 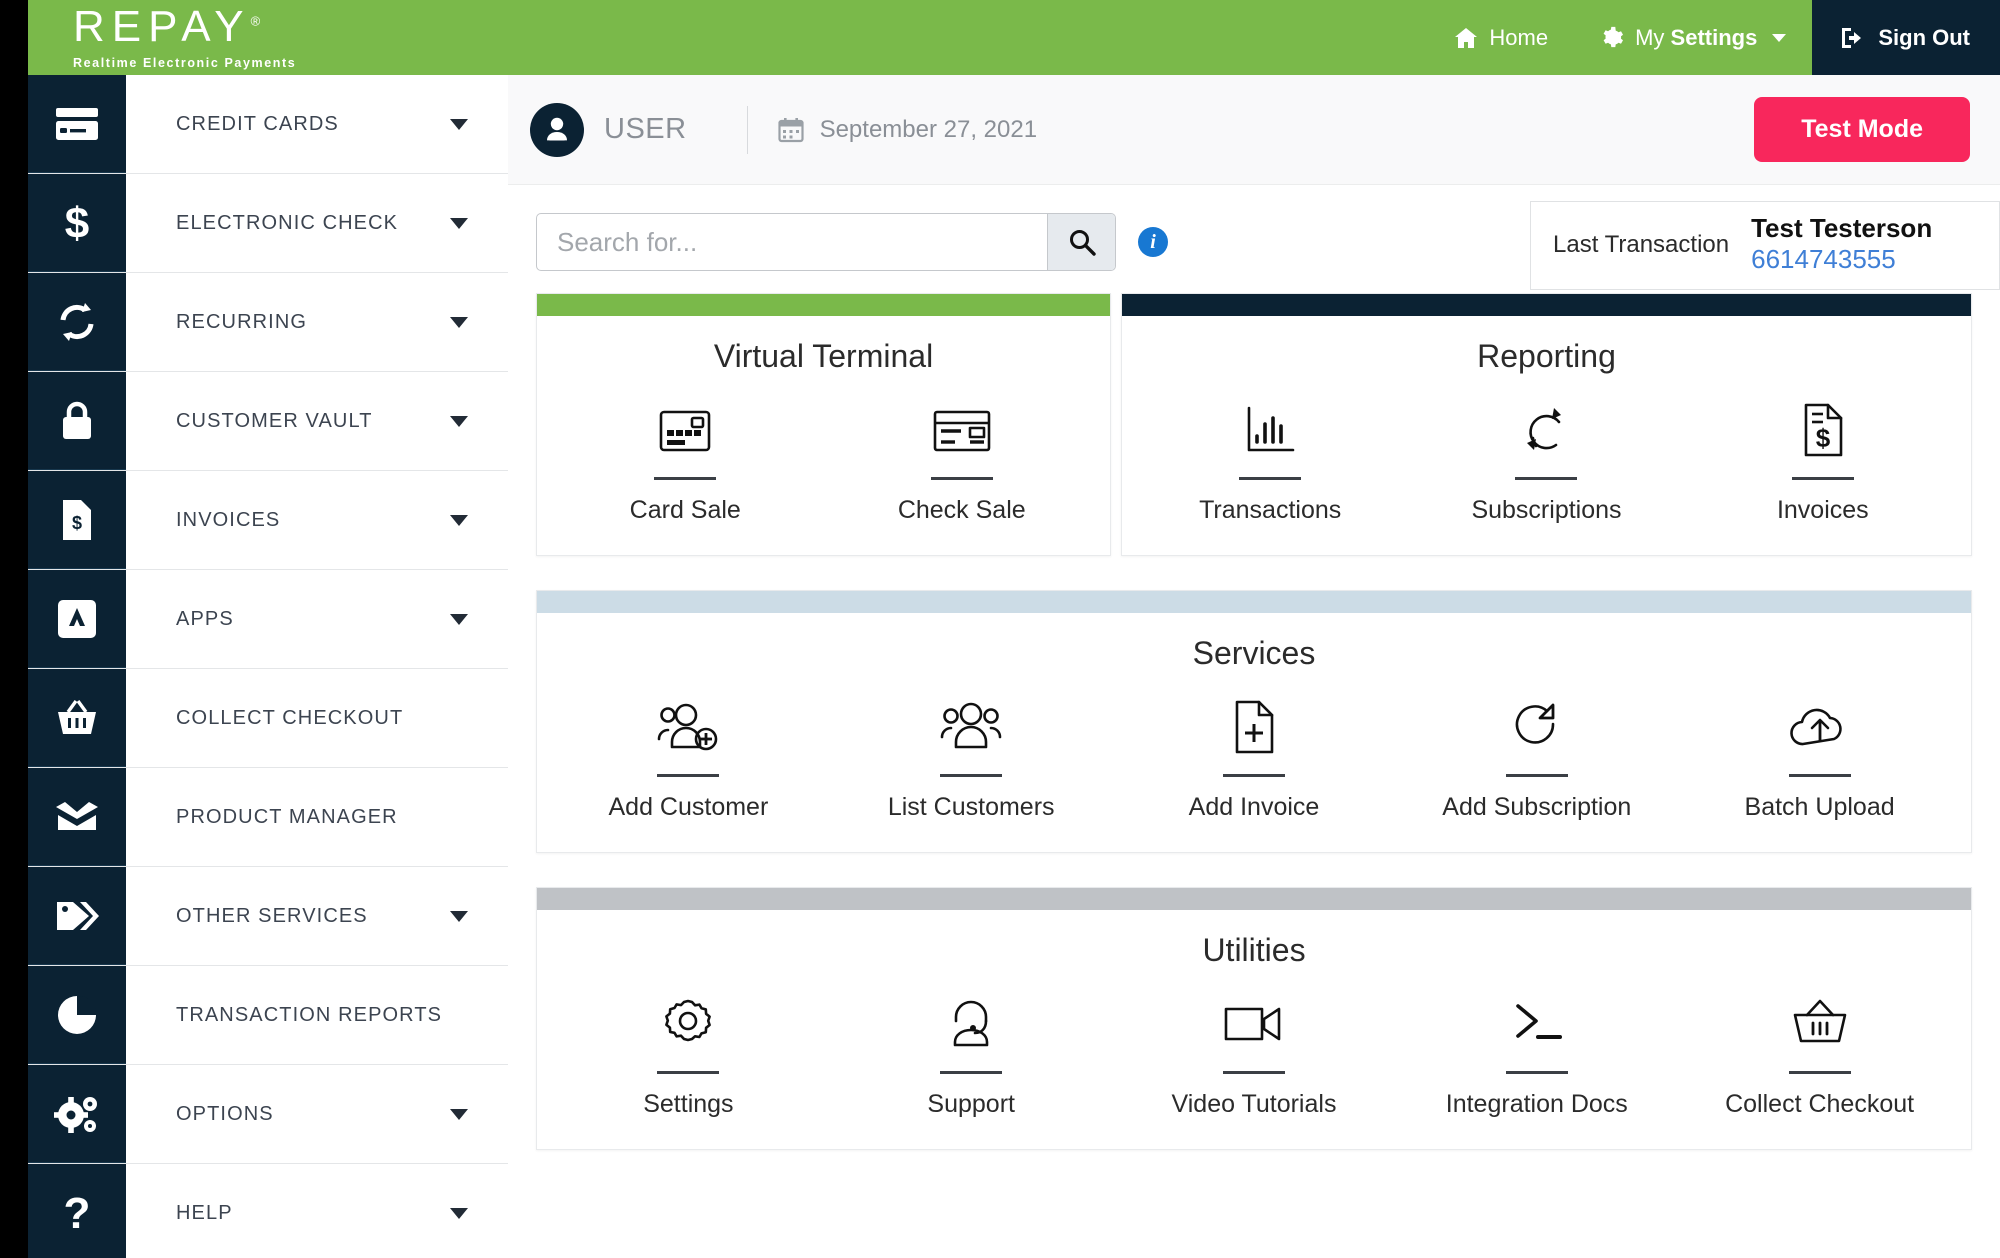 I want to click on basket-icon, so click(x=1820, y=1024).